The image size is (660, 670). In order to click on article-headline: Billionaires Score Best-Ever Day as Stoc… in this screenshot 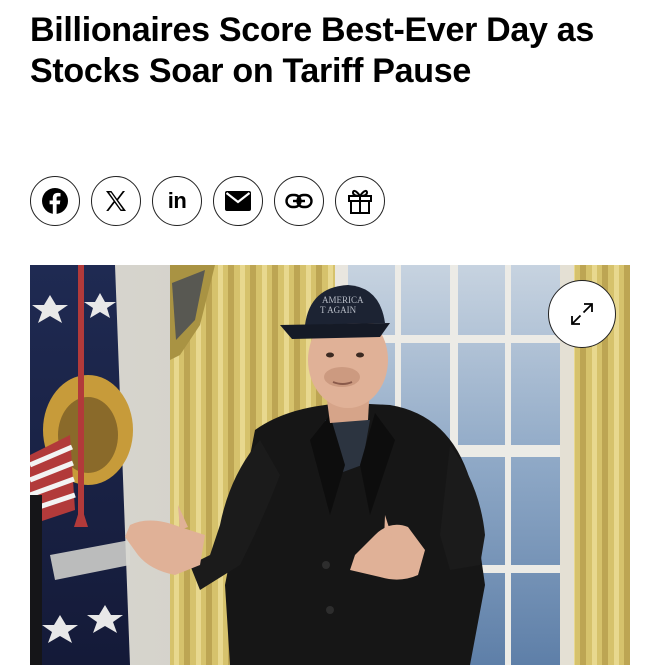, I will do `click(312, 50)`.